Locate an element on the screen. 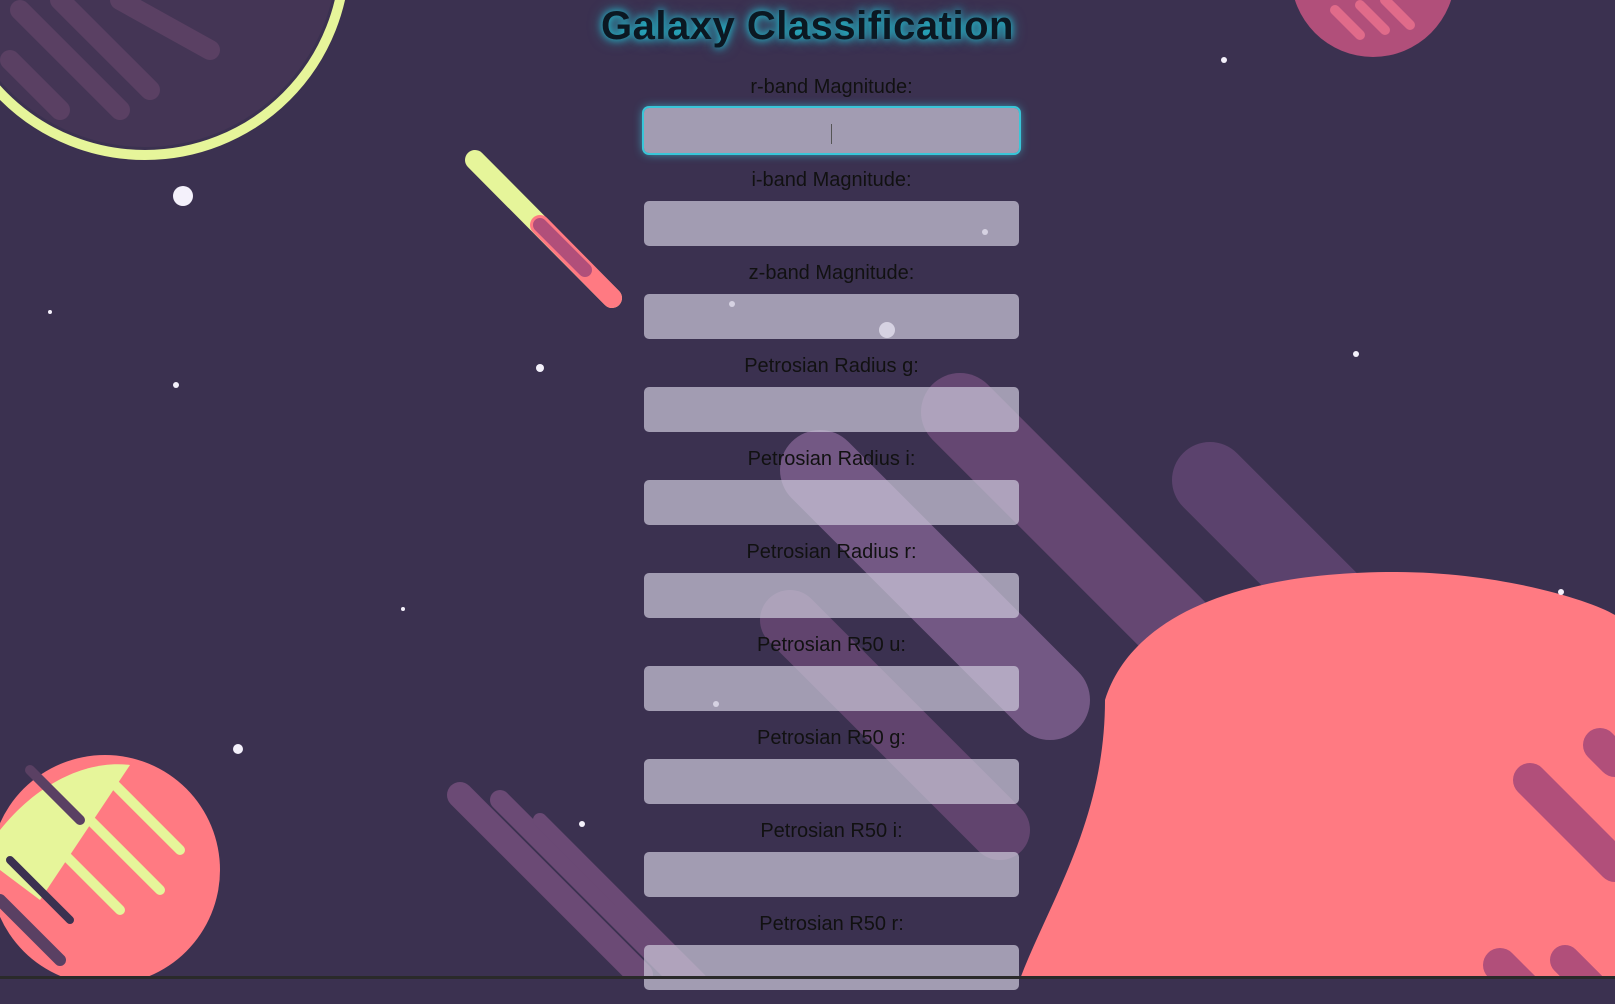  petrosian-r50-i-input is located at coordinates (831, 874).